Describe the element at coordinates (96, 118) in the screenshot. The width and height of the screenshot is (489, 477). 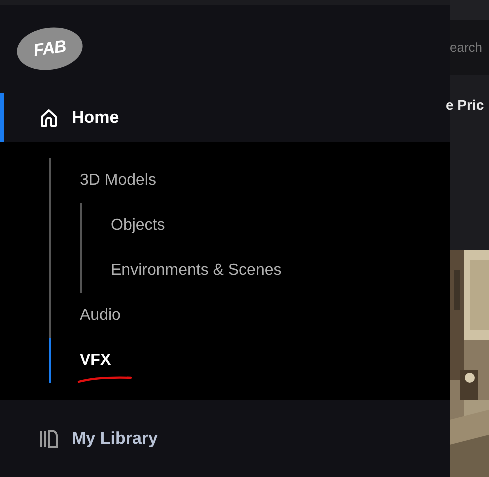
I see `nav-label: Home` at that location.